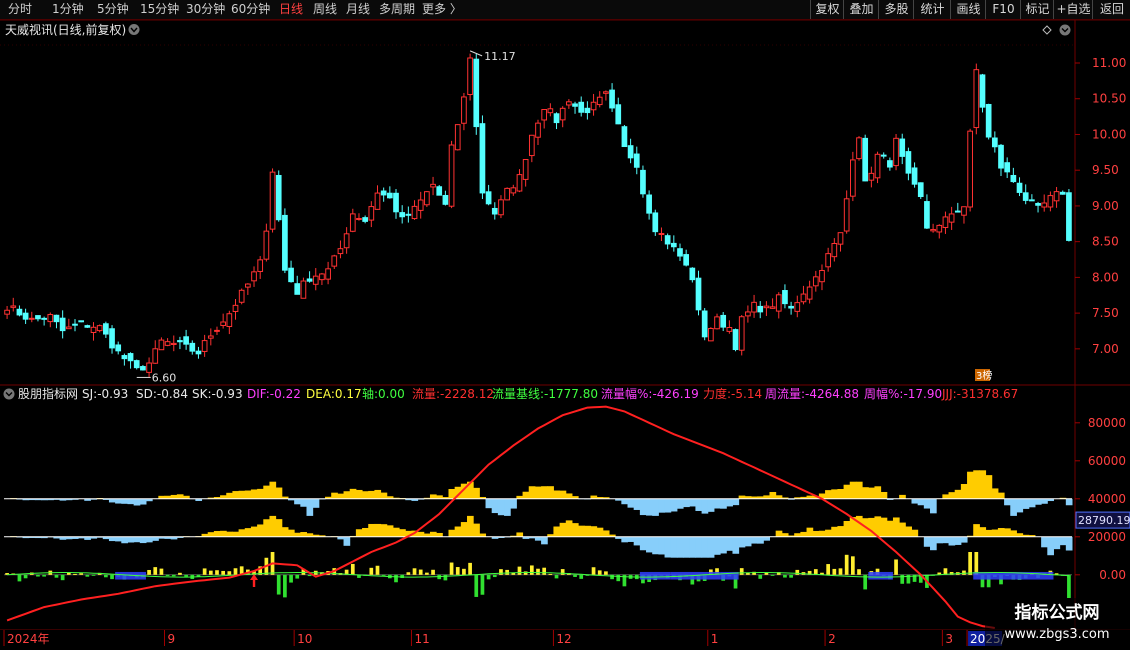  What do you see at coordinates (715, 639) in the screenshot?
I see `time-axis-label: 1` at bounding box center [715, 639].